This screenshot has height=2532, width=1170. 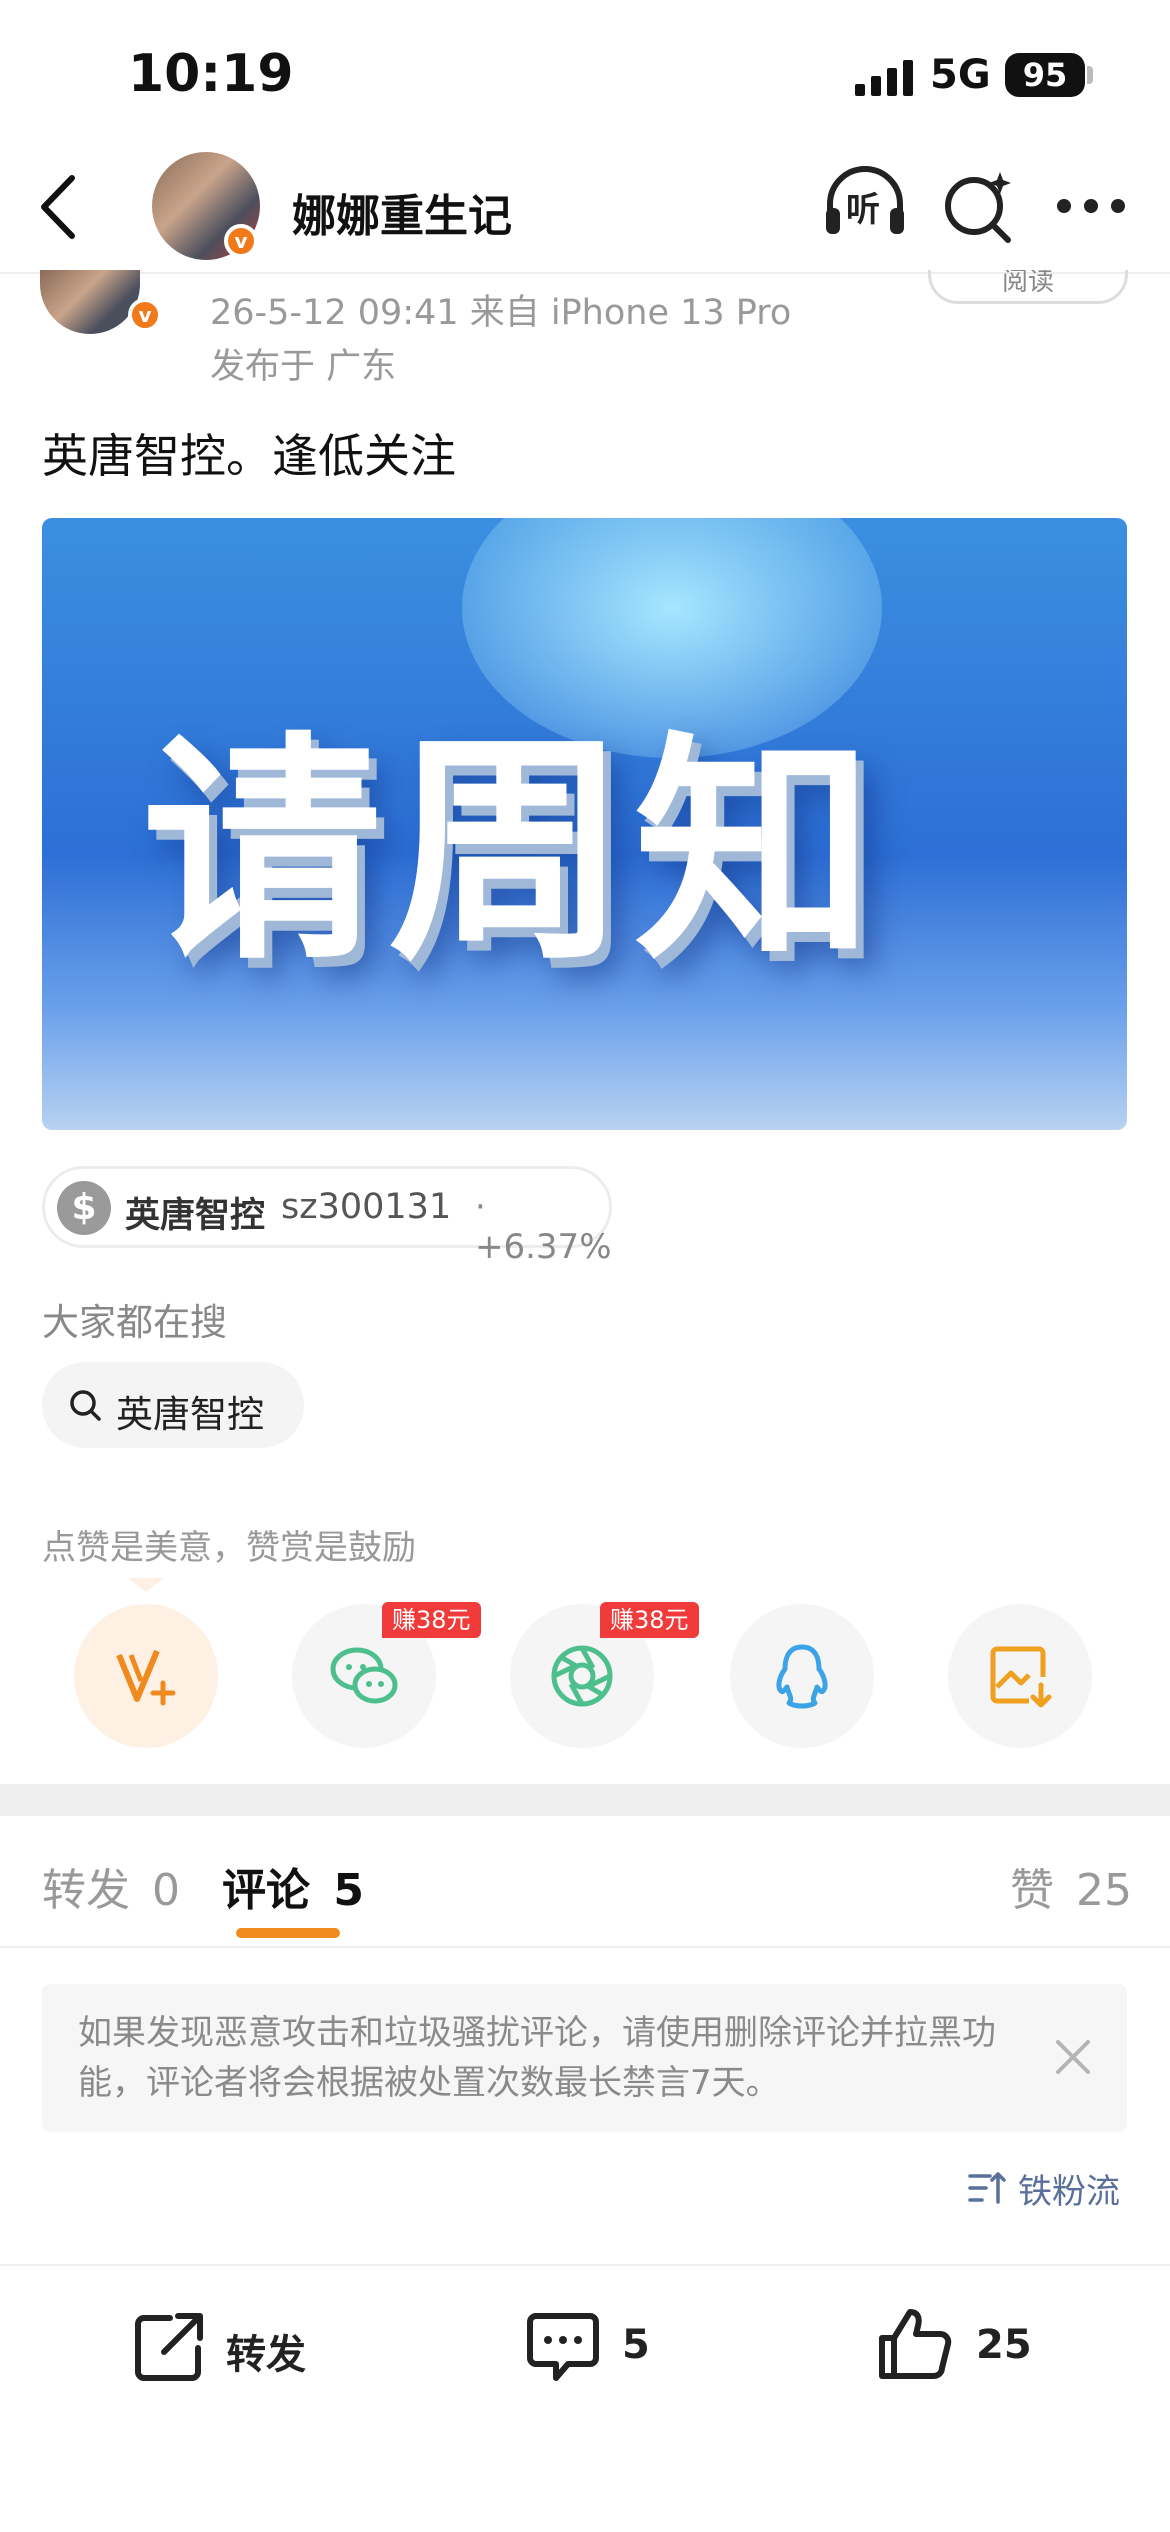 What do you see at coordinates (84, 1208) in the screenshot?
I see `dollar-icon: $` at bounding box center [84, 1208].